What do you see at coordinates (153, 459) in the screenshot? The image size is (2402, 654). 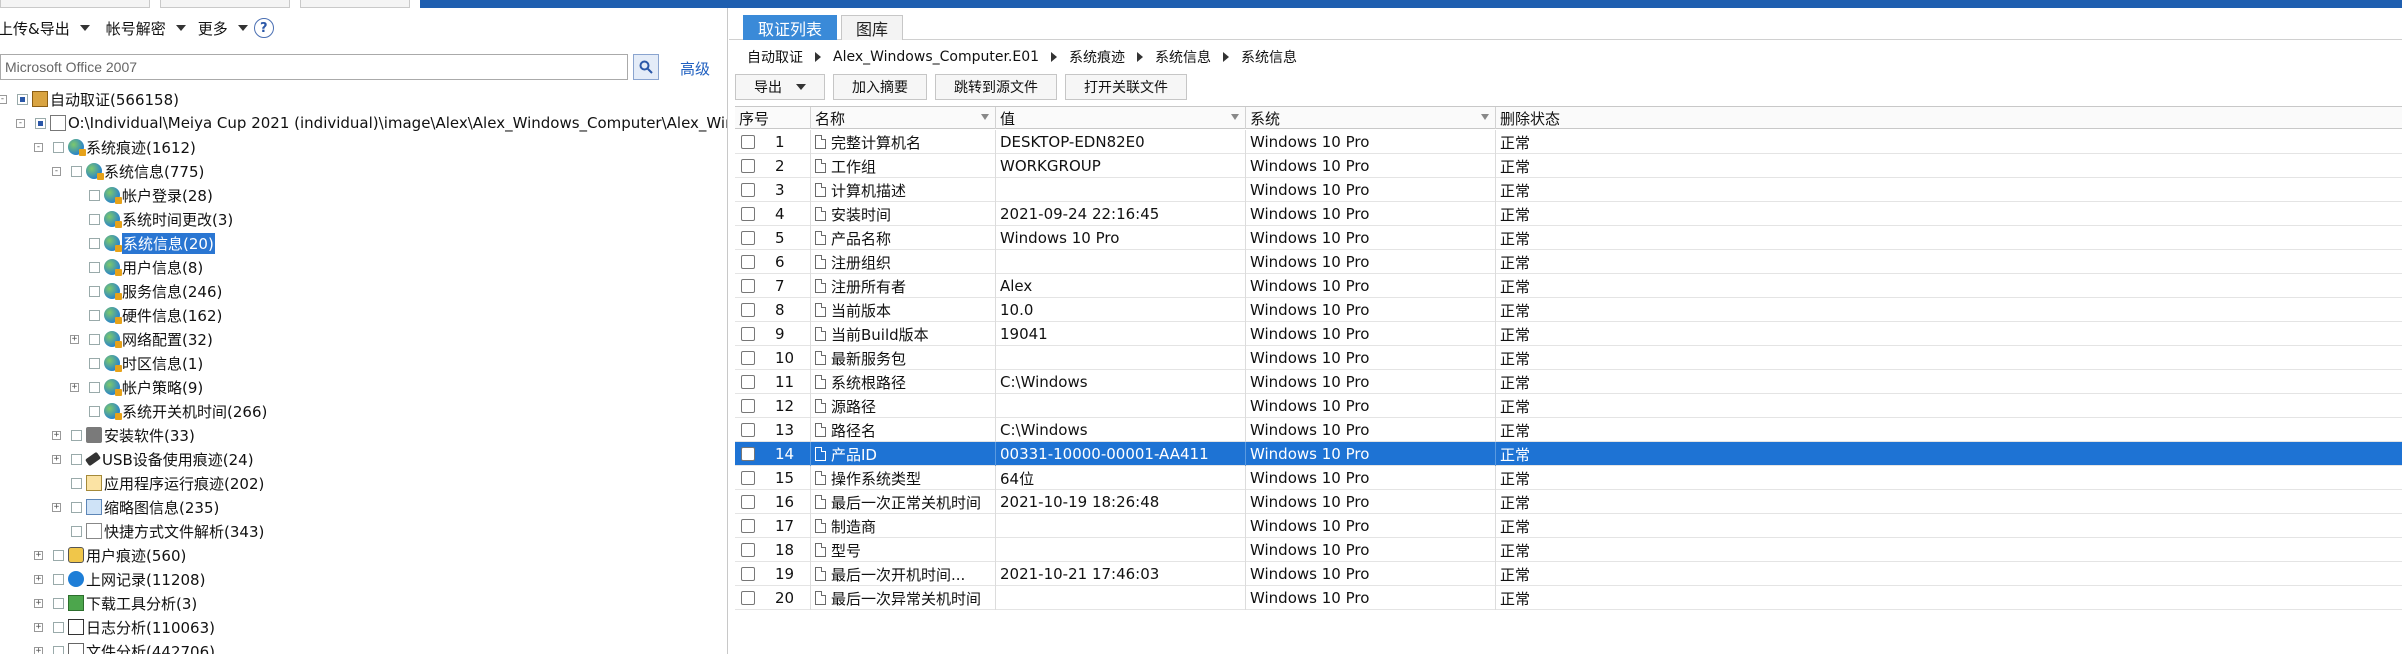 I see `tree-node: + USB设备使用痕迹(24)` at bounding box center [153, 459].